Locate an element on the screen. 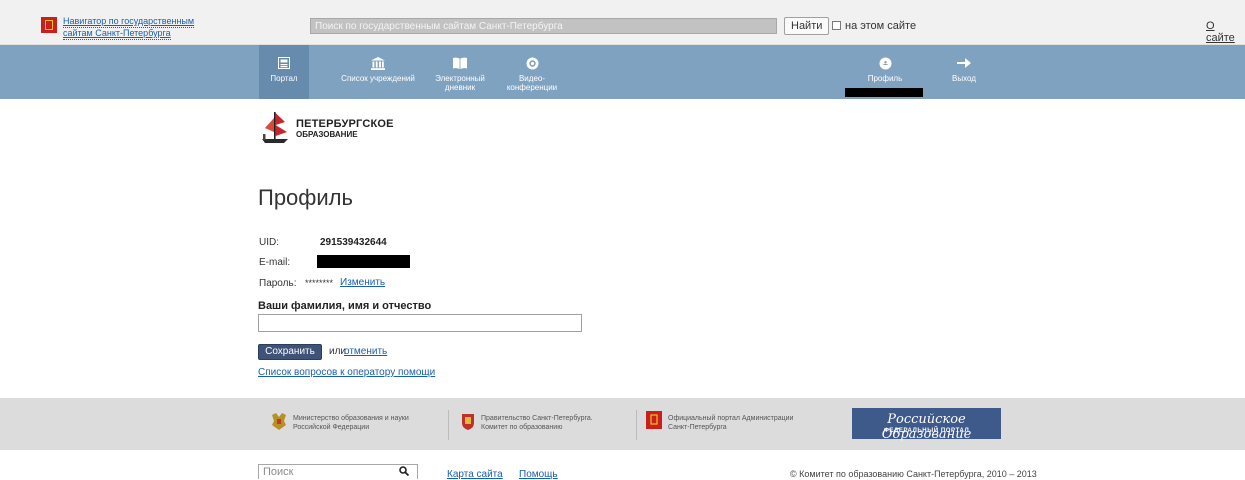 This screenshot has width=1245, height=480. partner-ministry-line2: Российской Федерации is located at coordinates (331, 427).